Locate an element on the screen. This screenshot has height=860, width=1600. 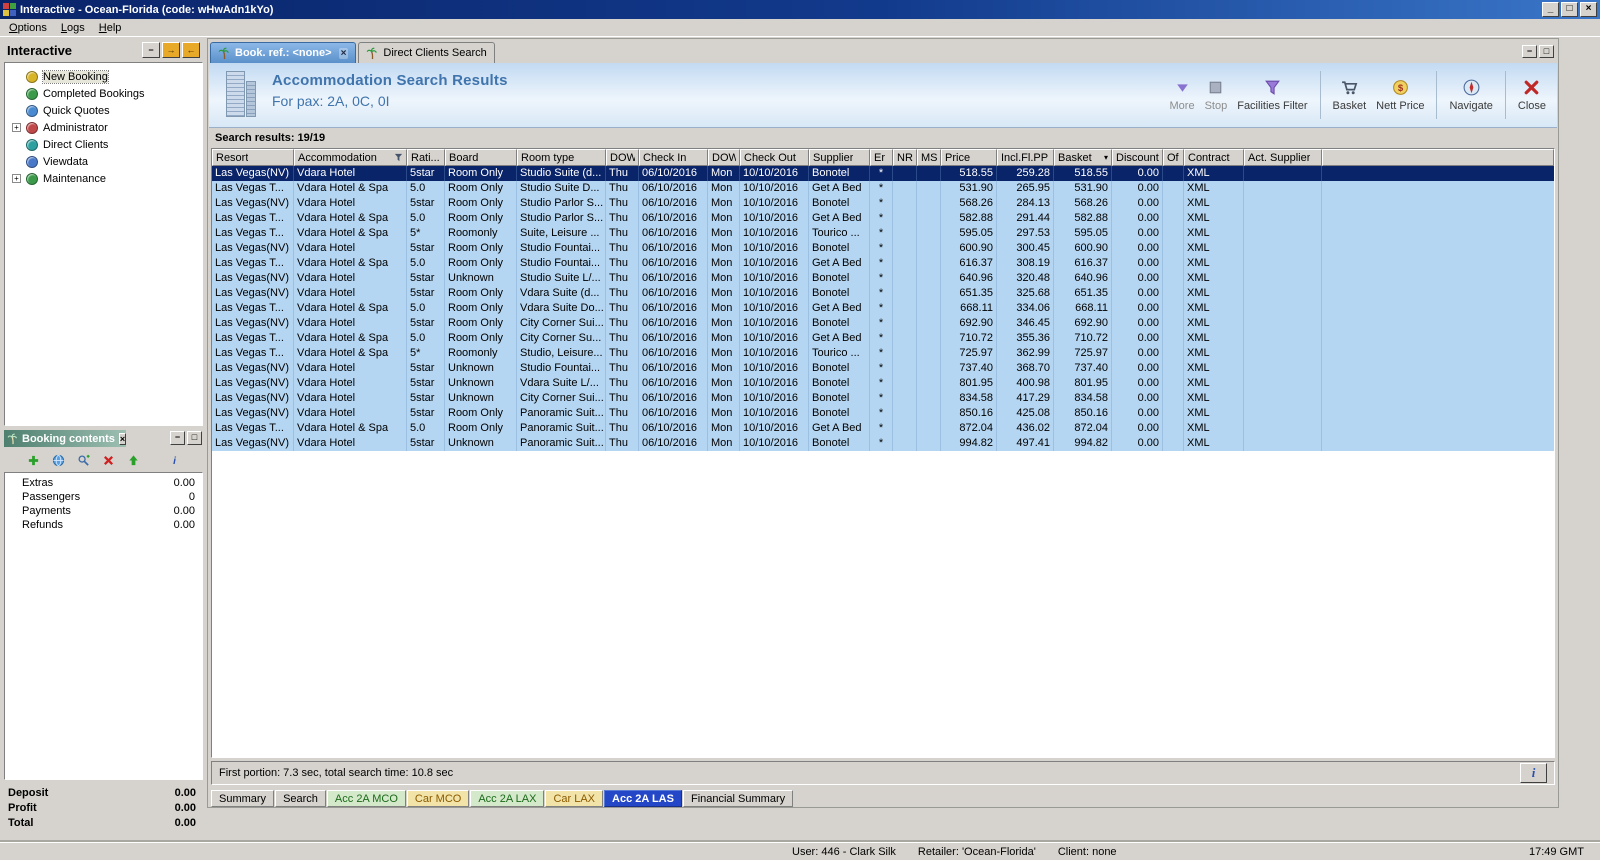
close-button: Close is located at coordinates (1532, 95).